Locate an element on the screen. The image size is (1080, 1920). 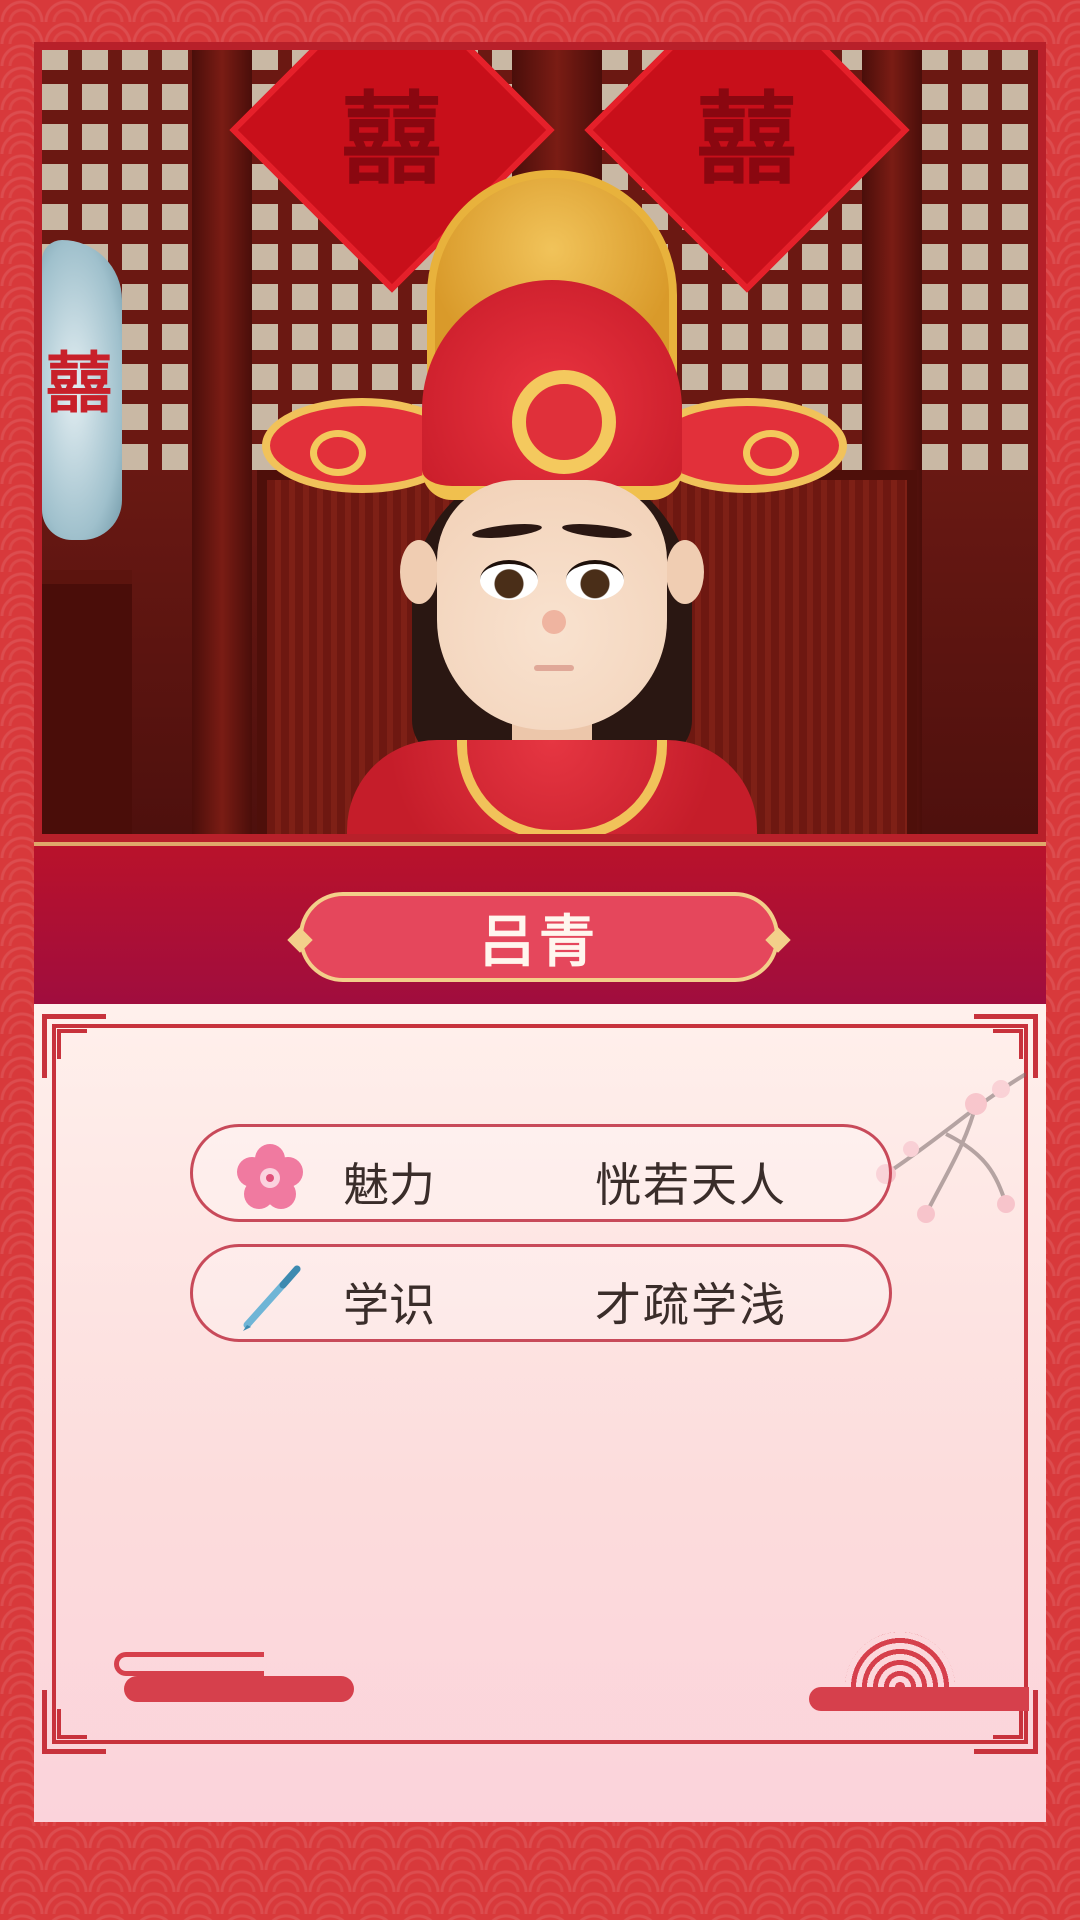
character-name: 吕青 is located at coordinates (539, 942).